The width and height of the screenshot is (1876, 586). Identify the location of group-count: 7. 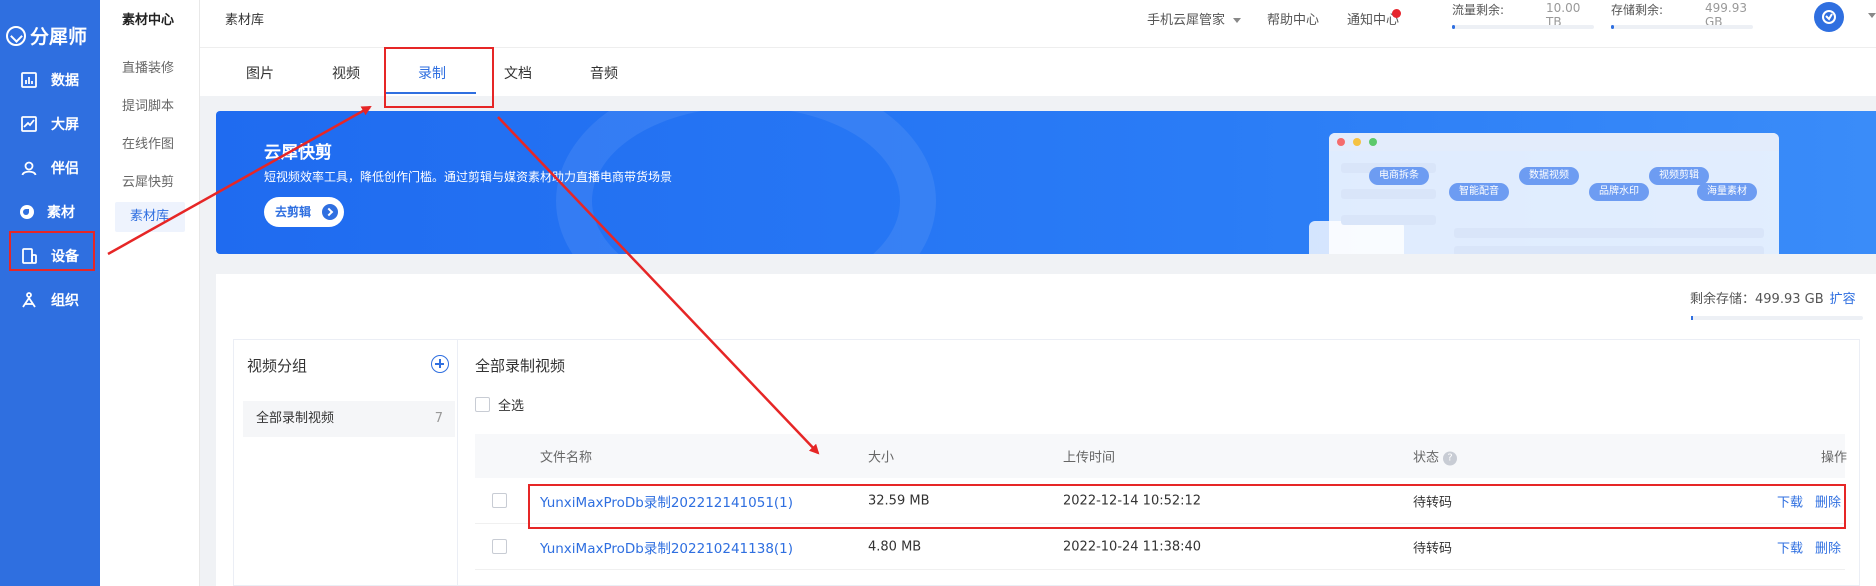
(438, 418).